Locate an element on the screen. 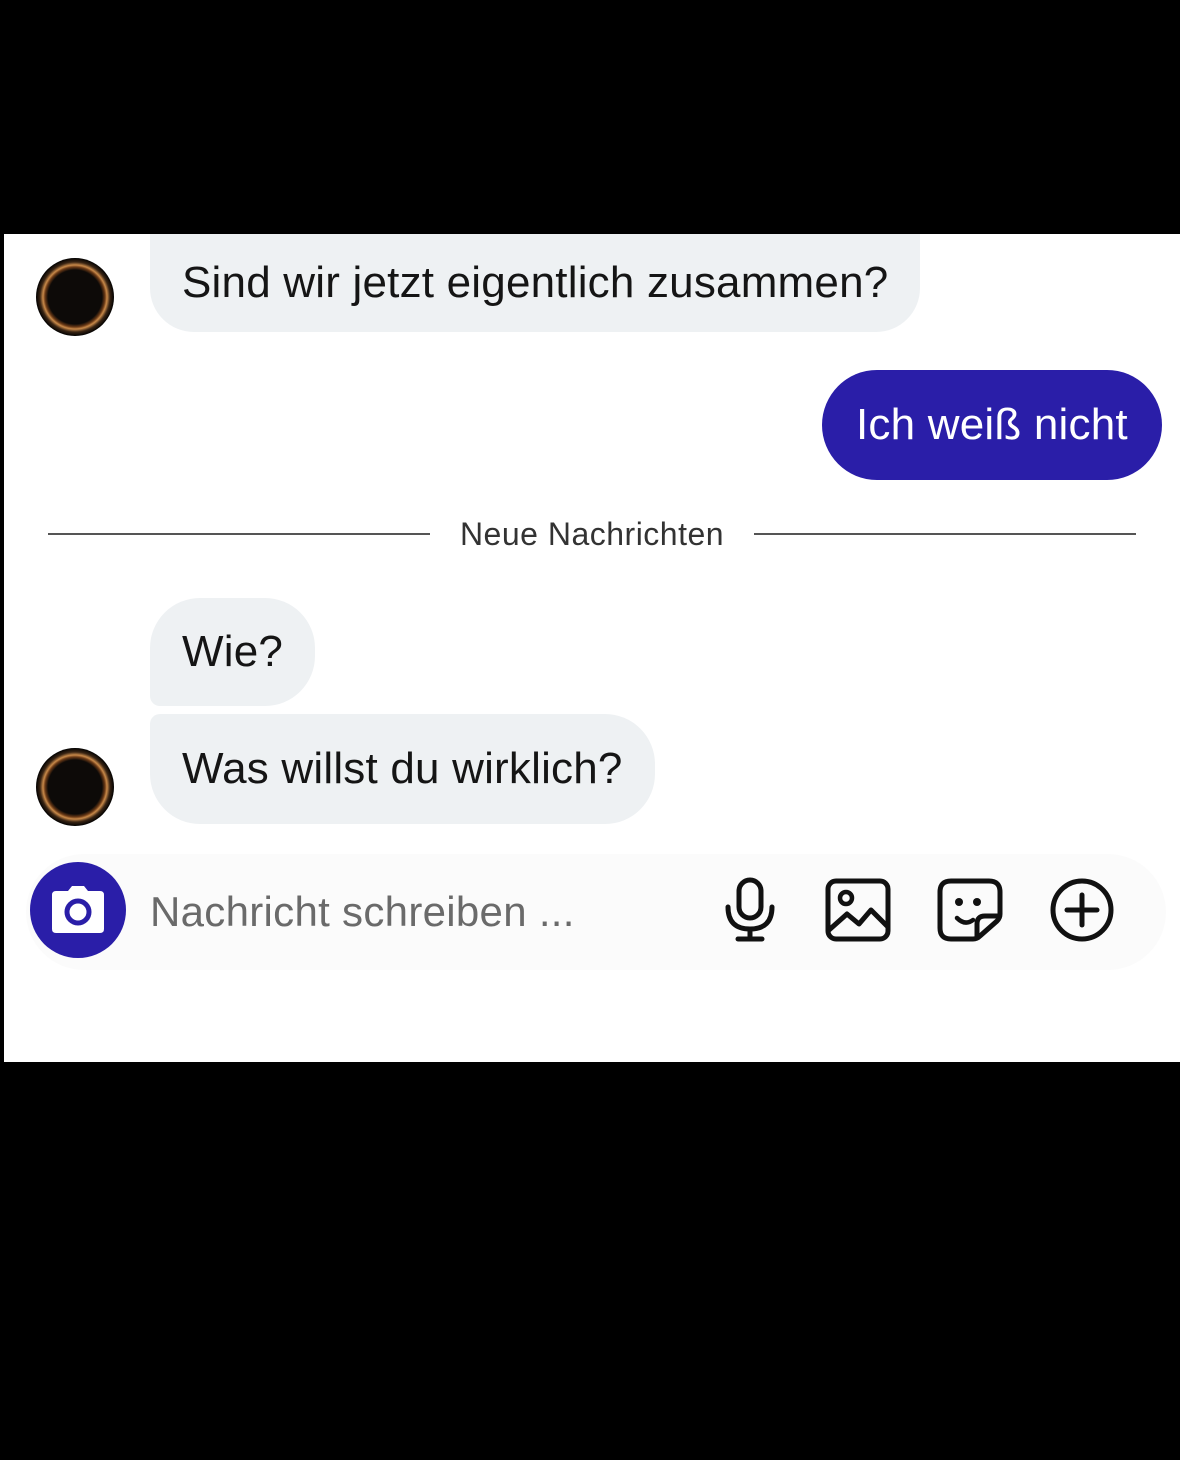 The width and height of the screenshot is (1180, 1460). more-options-button is located at coordinates (1082, 910).